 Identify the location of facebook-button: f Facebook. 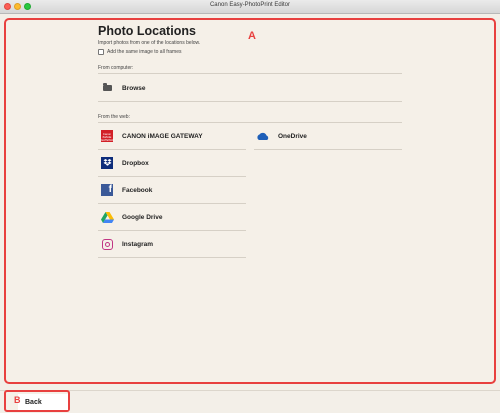
(126, 190).